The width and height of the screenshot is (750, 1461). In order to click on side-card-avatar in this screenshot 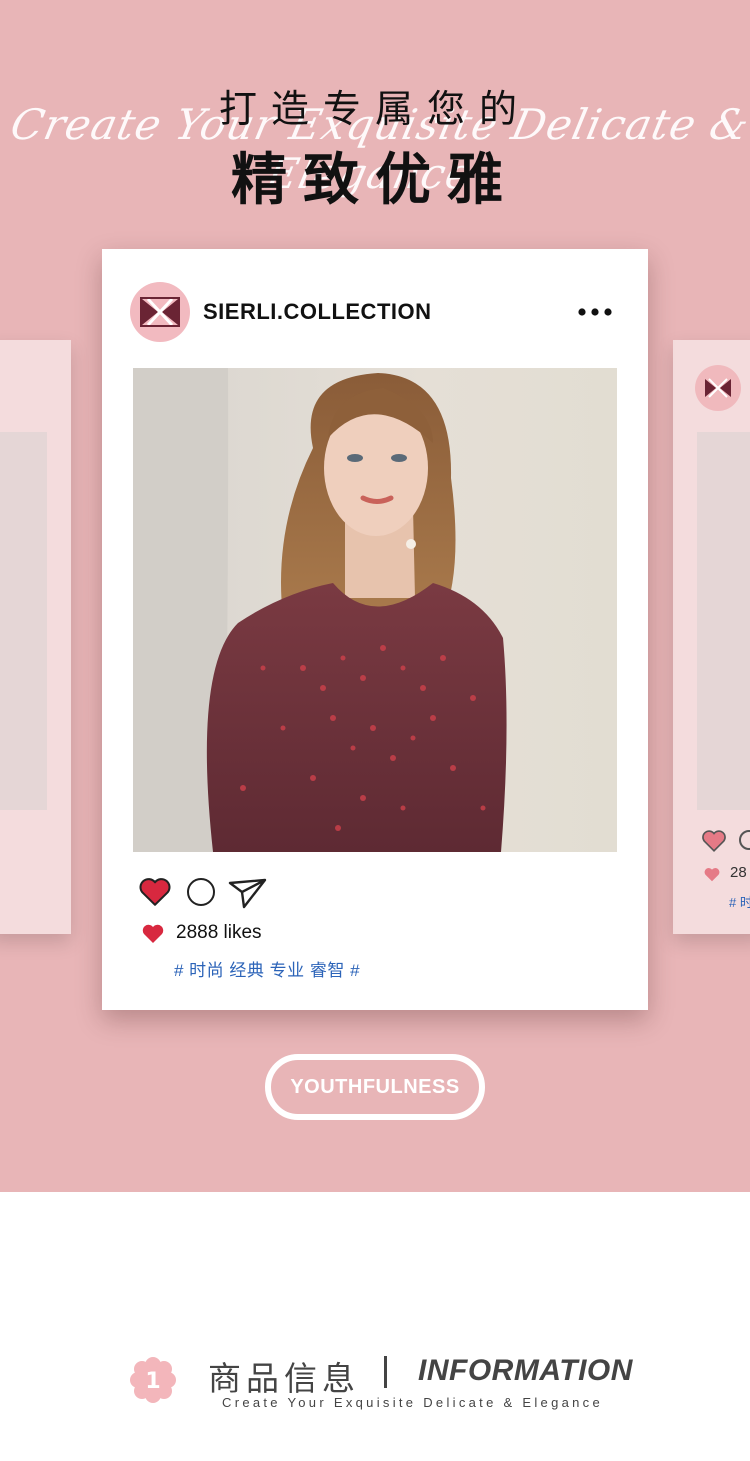, I will do `click(718, 388)`.